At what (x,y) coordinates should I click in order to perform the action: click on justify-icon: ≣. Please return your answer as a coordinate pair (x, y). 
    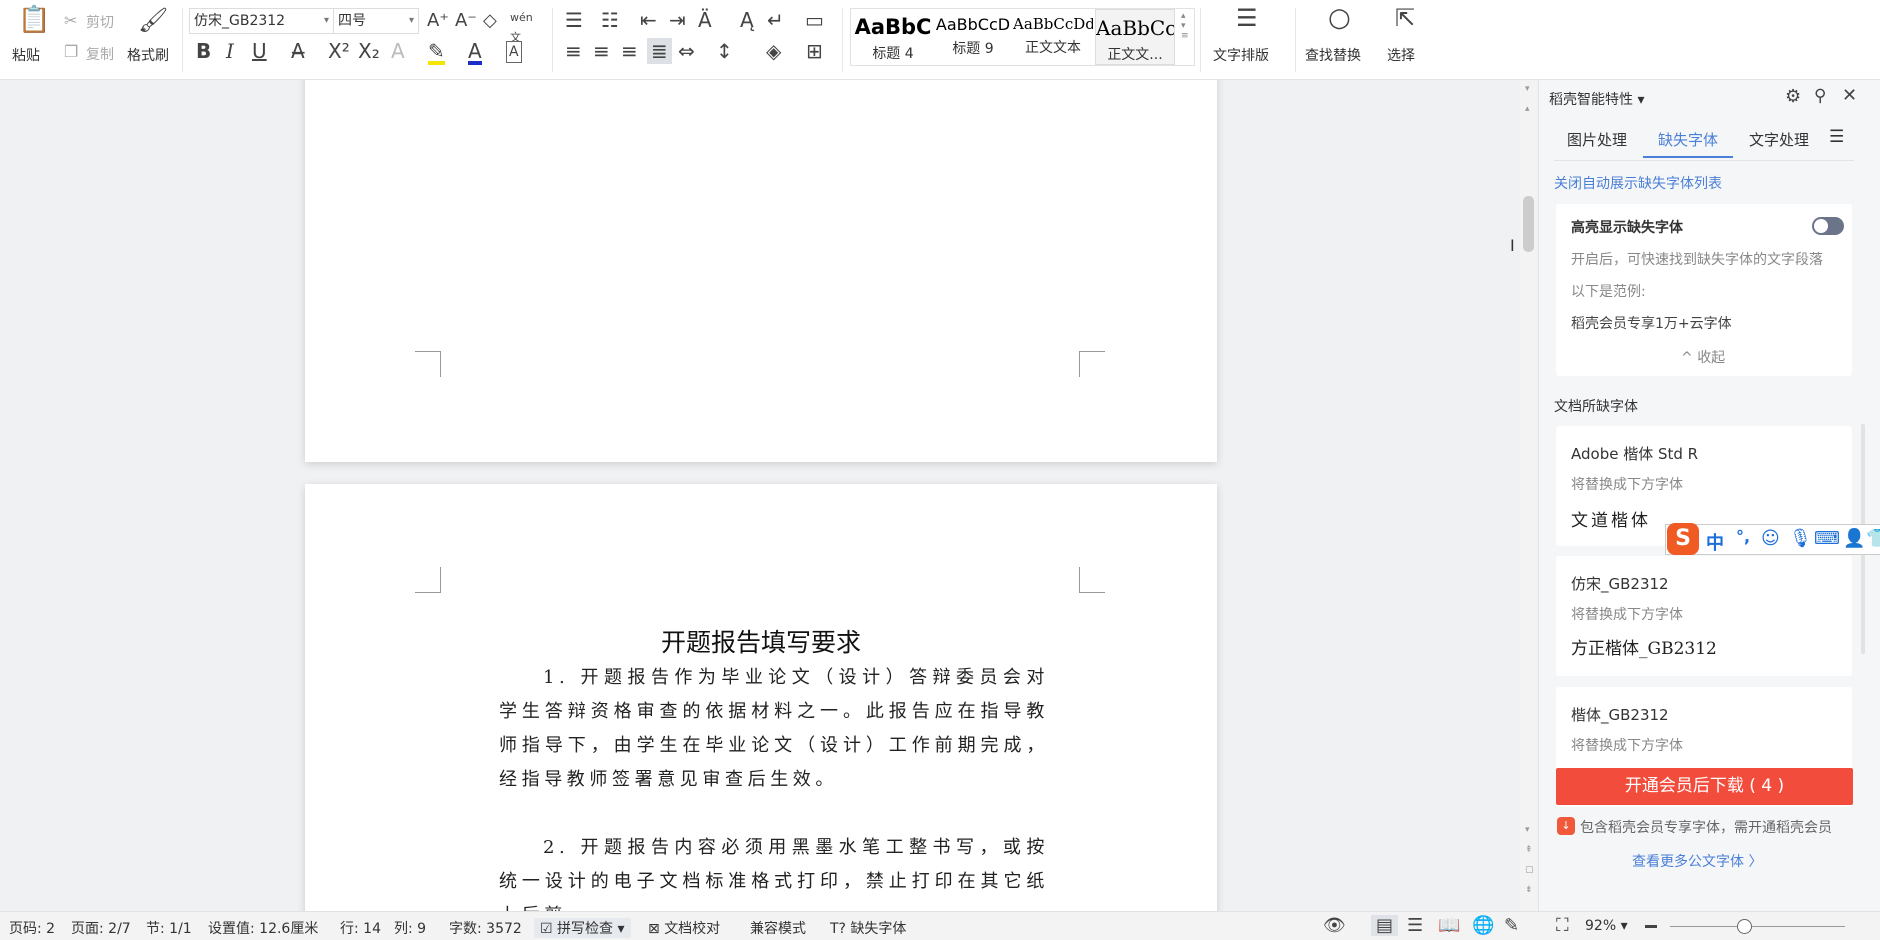
    Looking at the image, I should click on (659, 51).